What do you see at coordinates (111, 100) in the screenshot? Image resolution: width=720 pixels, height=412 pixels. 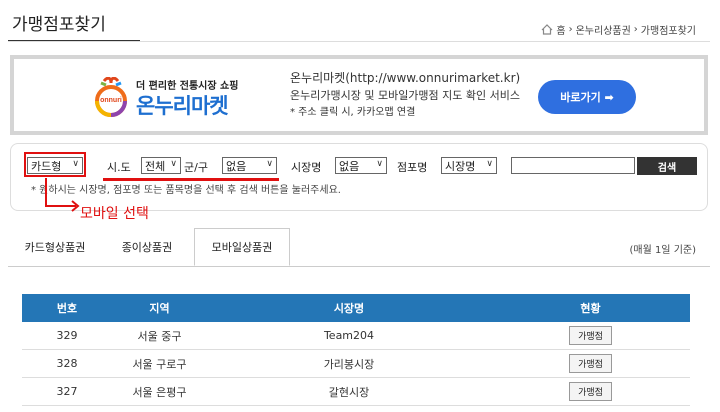 I see `logo-badge-text: onnuri` at bounding box center [111, 100].